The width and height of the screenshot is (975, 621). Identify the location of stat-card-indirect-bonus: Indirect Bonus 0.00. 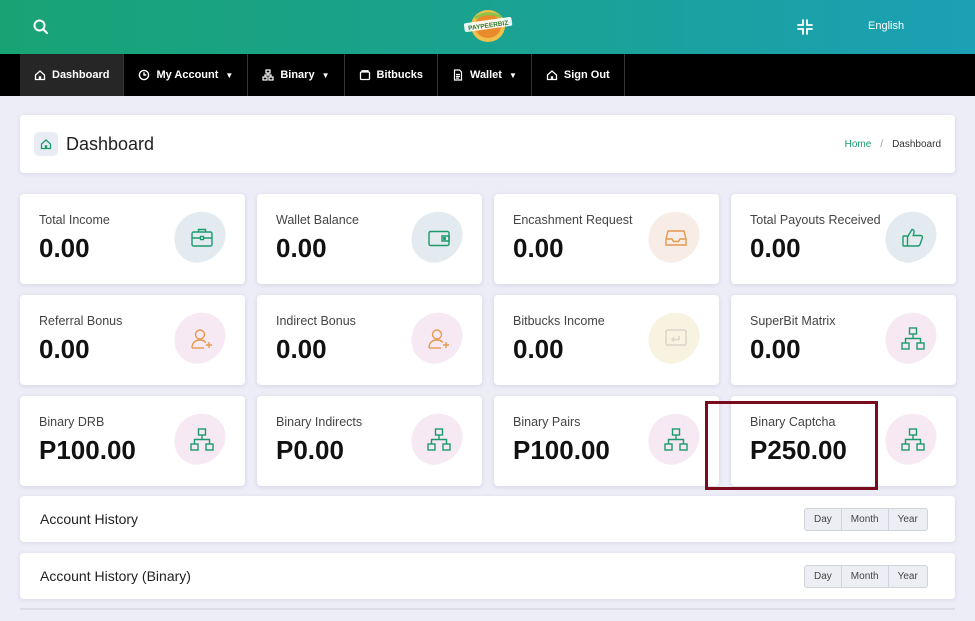
(369, 340).